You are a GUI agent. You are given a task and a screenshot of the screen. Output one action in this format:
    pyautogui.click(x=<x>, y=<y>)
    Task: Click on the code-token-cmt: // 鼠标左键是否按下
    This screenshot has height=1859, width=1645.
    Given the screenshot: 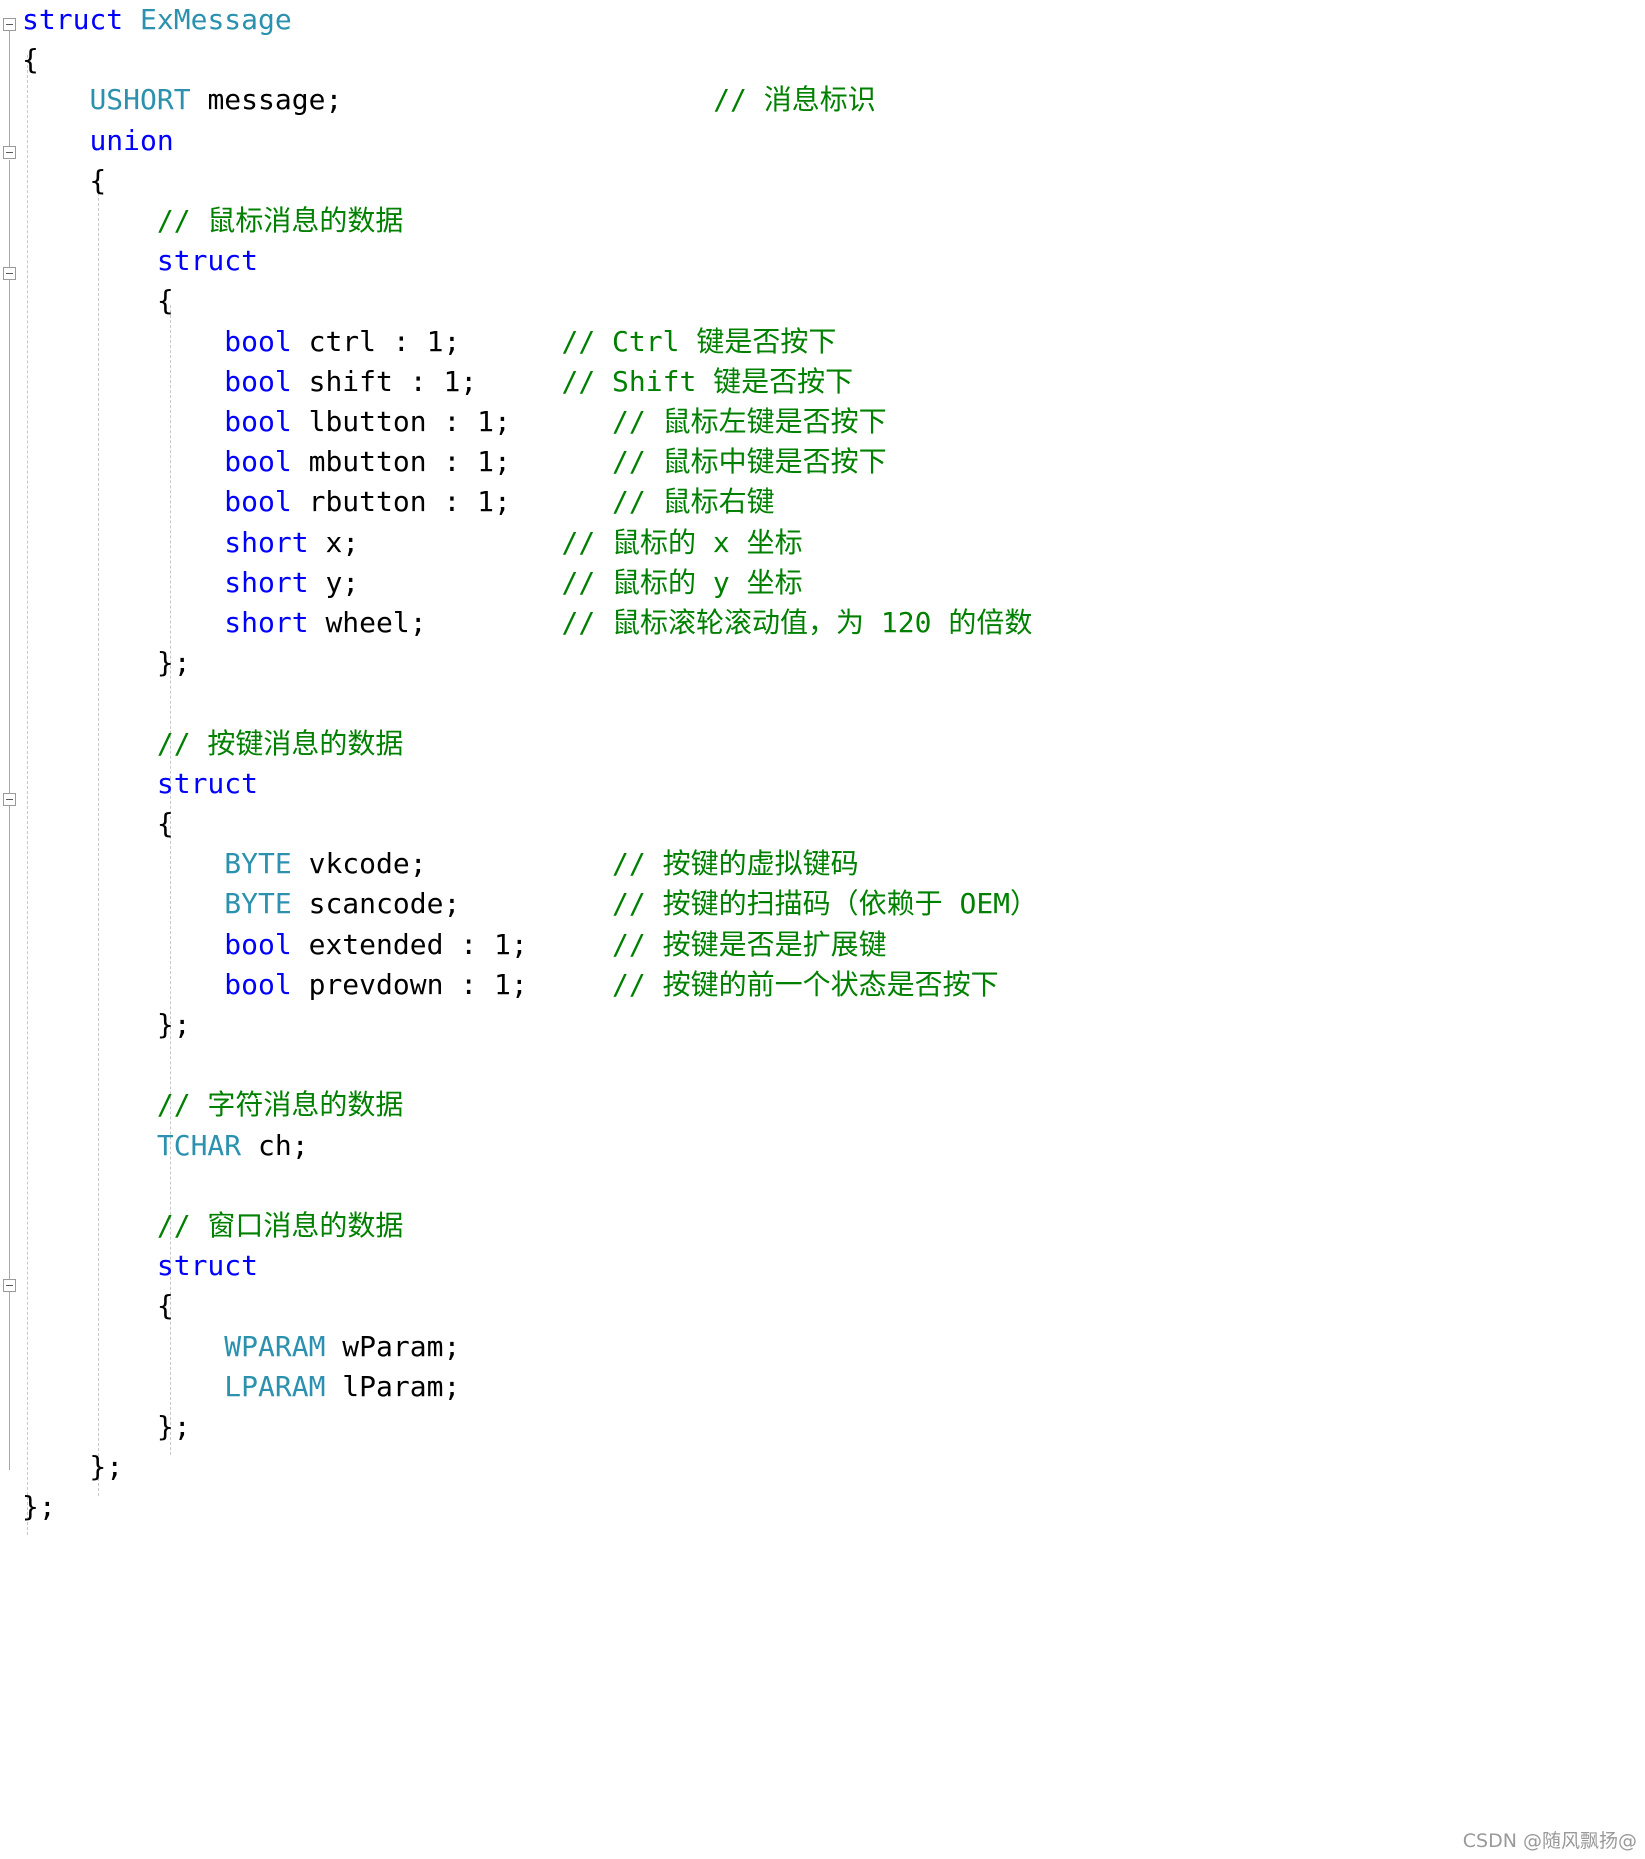 What is the action you would take?
    pyautogui.click(x=749, y=421)
    